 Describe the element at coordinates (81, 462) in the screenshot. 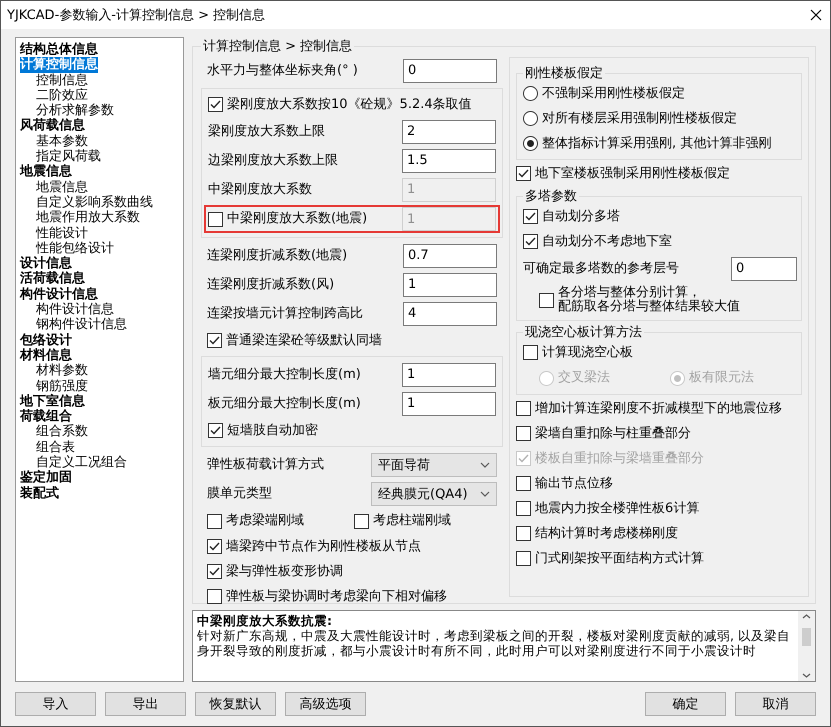

I see `sidebar-item: 自定义工况组合` at that location.